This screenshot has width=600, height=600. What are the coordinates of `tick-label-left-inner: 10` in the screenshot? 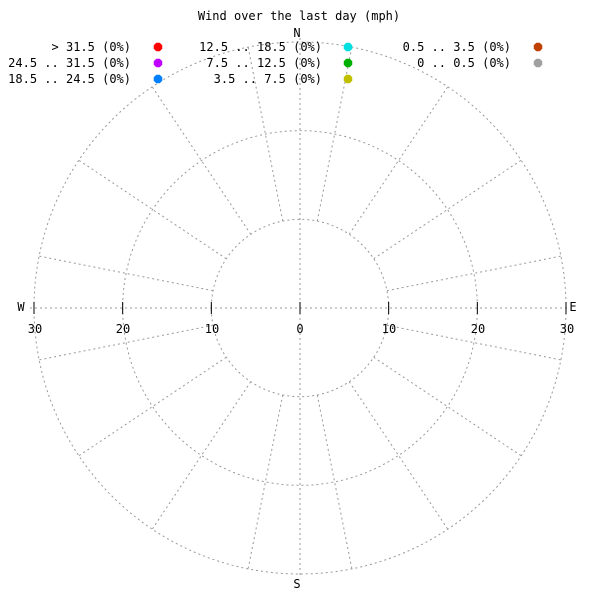 It's located at (212, 329).